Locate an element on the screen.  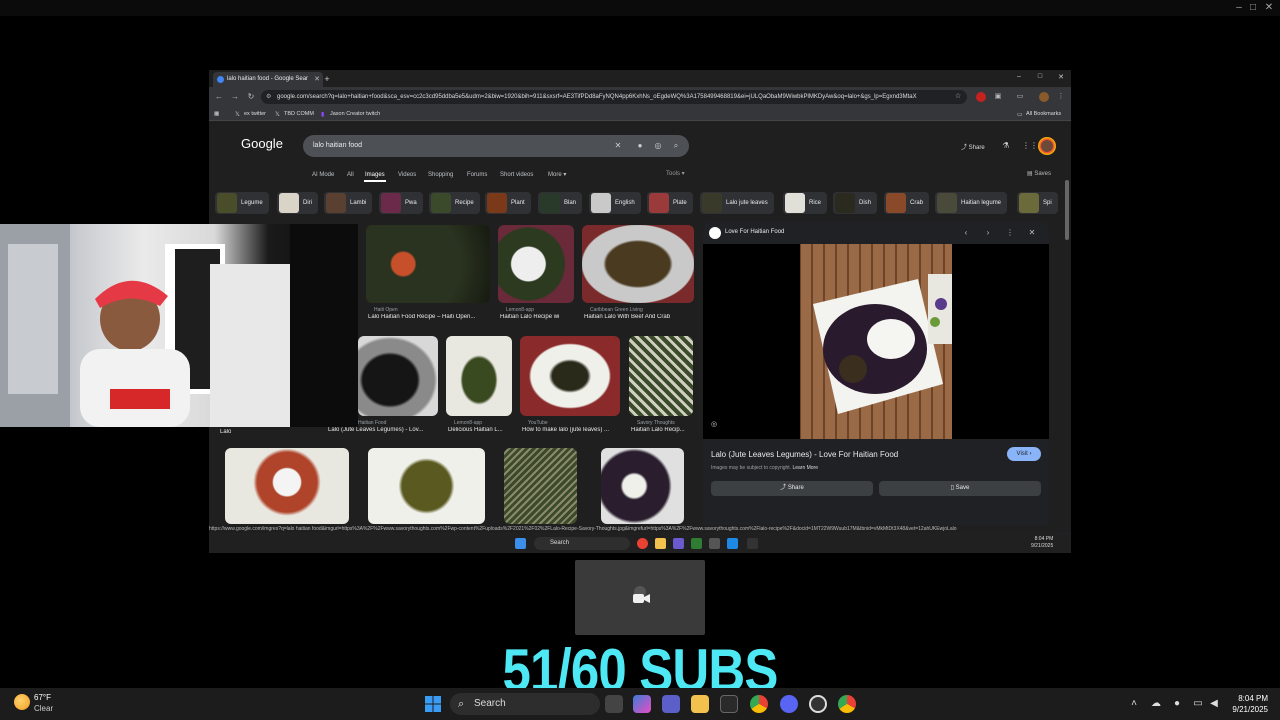
chip-diri: Diri is located at coordinates (297, 203).